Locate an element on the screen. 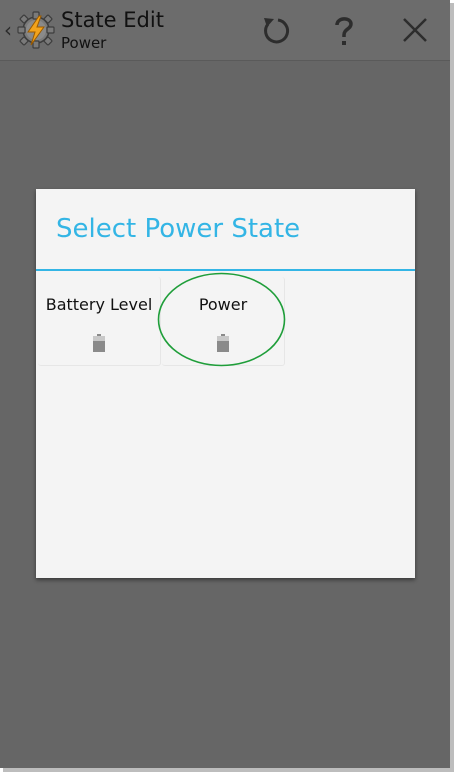  grid-item-label: Battery Level is located at coordinates (99, 304).